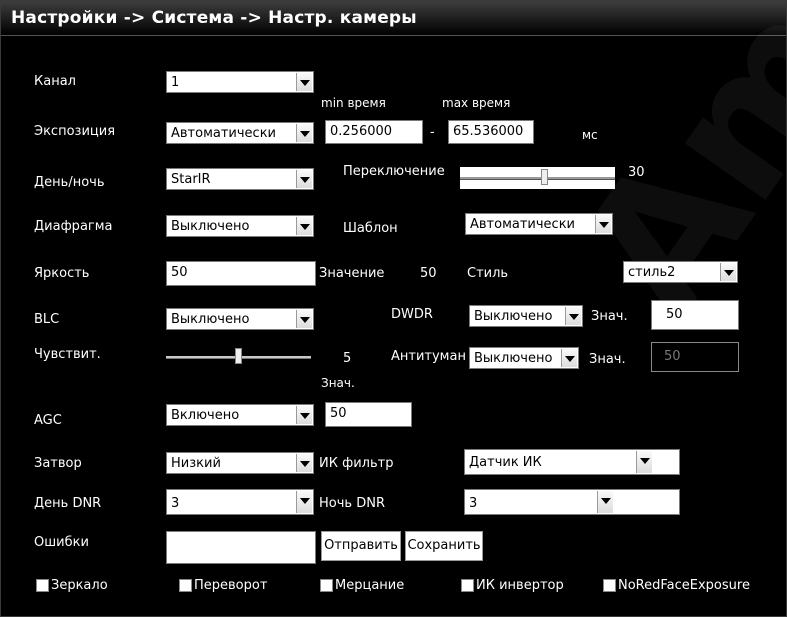 The height and width of the screenshot is (617, 787). What do you see at coordinates (680, 272) in the screenshot?
I see `style-select: стиль2` at bounding box center [680, 272].